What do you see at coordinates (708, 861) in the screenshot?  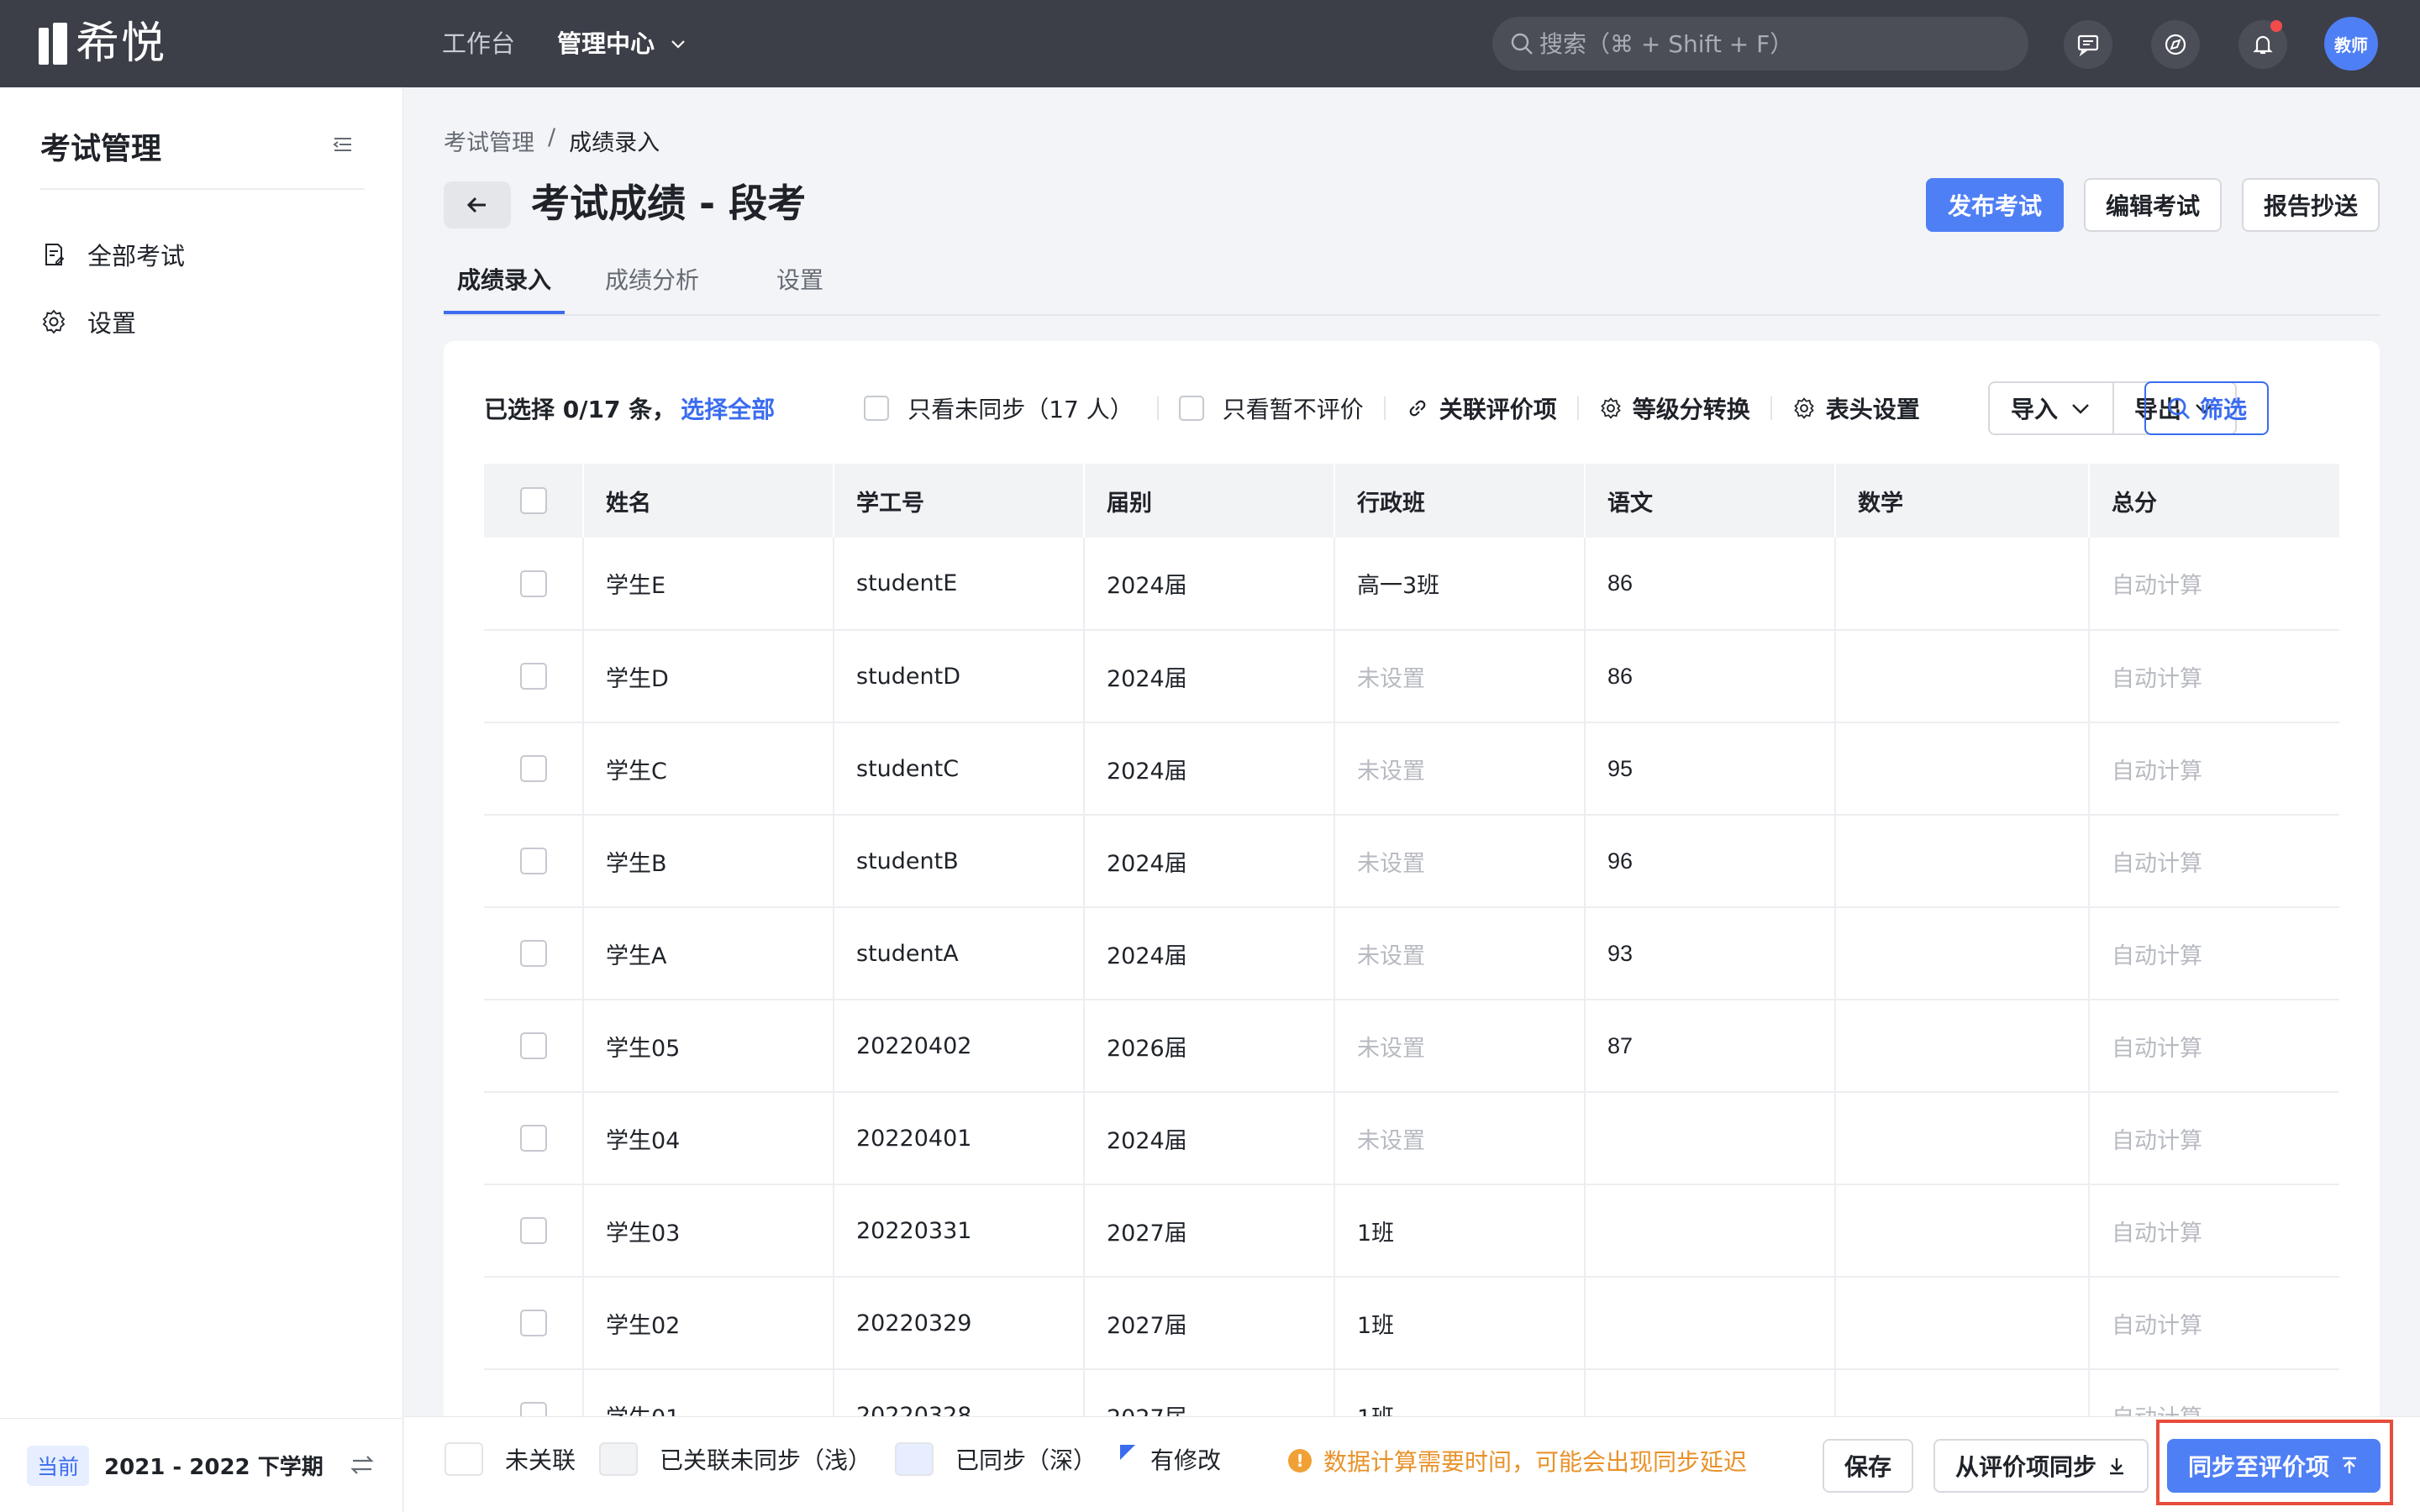 I see `cell-name: 学生B` at bounding box center [708, 861].